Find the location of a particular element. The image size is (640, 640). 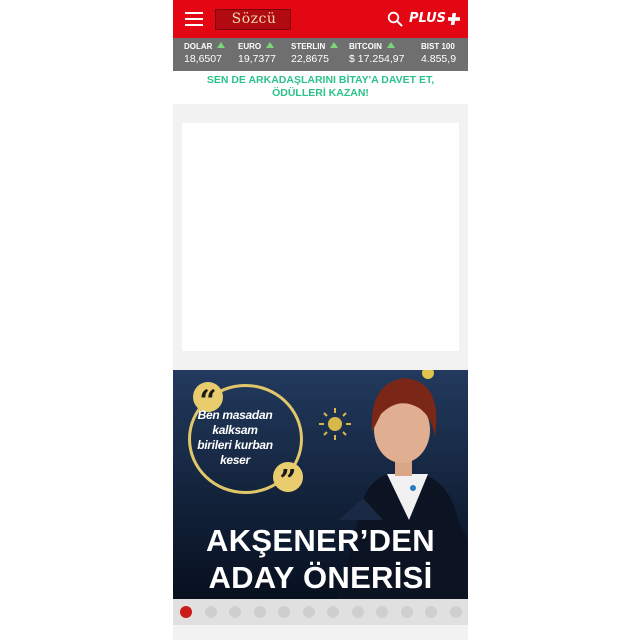

site-header: Sözcü PLUS is located at coordinates (320, 19).